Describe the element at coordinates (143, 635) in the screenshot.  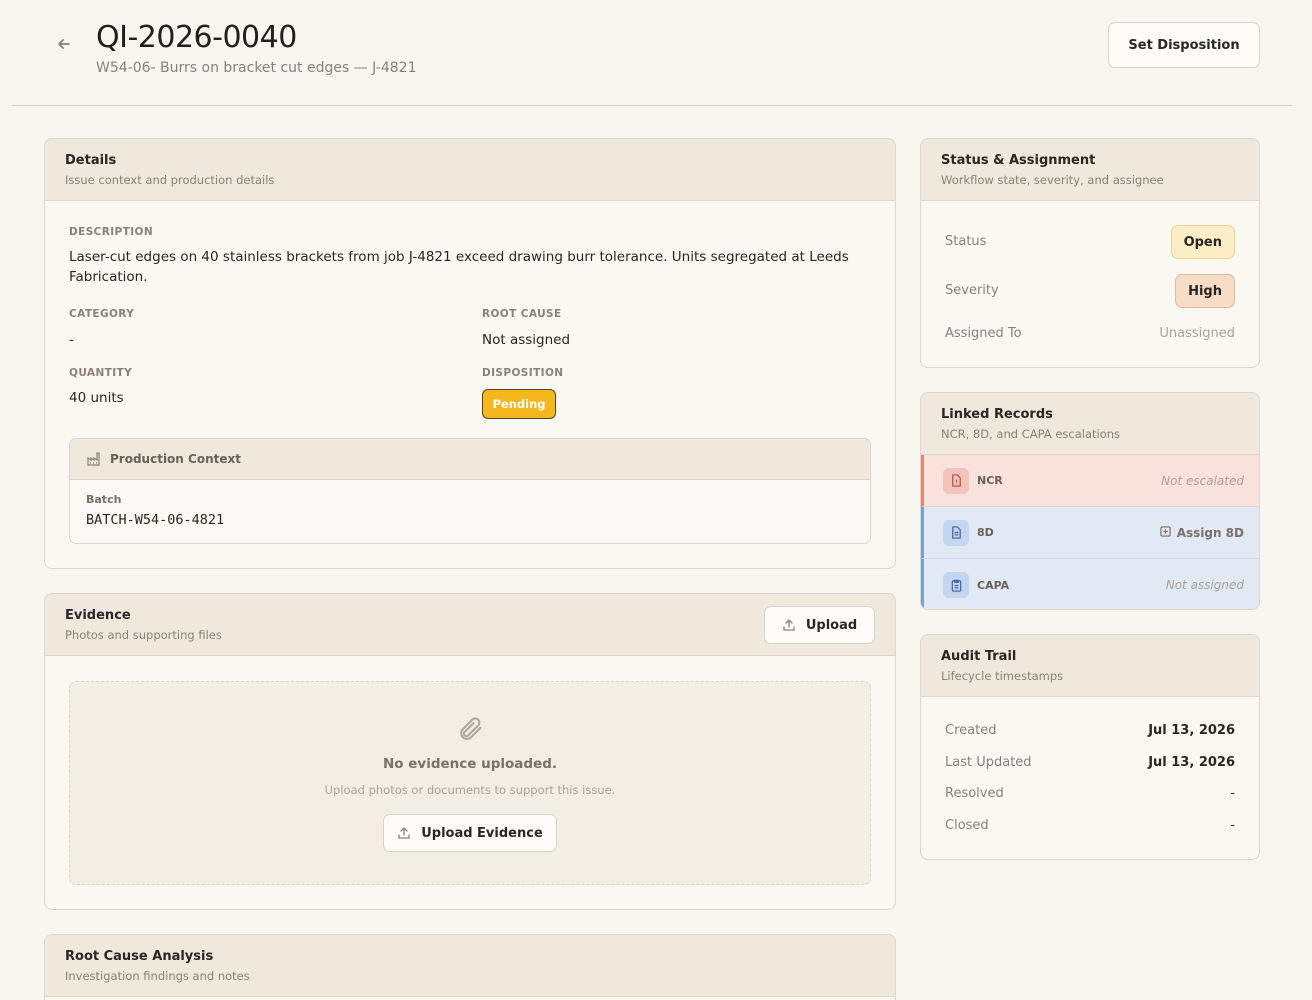
I see `evidence-subtitle: Photos and supporting files` at that location.